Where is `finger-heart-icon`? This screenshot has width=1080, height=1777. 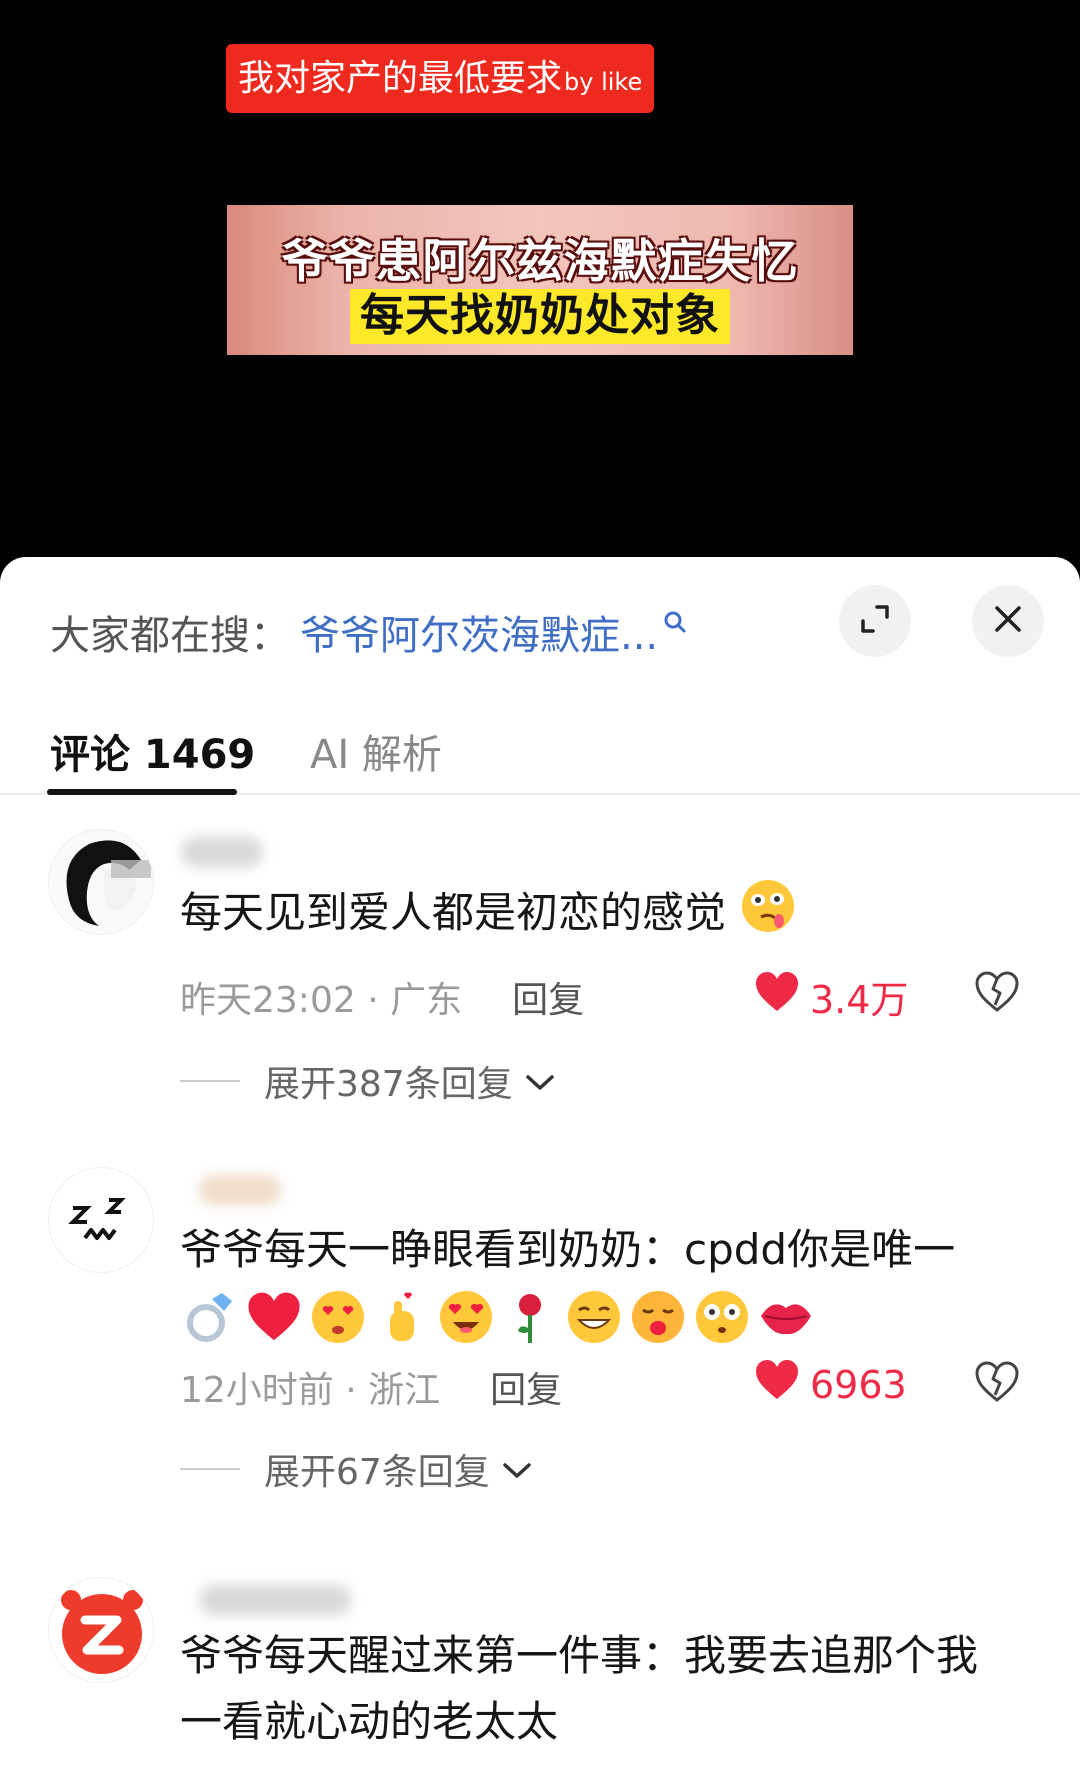
finger-heart-icon is located at coordinates (402, 1317).